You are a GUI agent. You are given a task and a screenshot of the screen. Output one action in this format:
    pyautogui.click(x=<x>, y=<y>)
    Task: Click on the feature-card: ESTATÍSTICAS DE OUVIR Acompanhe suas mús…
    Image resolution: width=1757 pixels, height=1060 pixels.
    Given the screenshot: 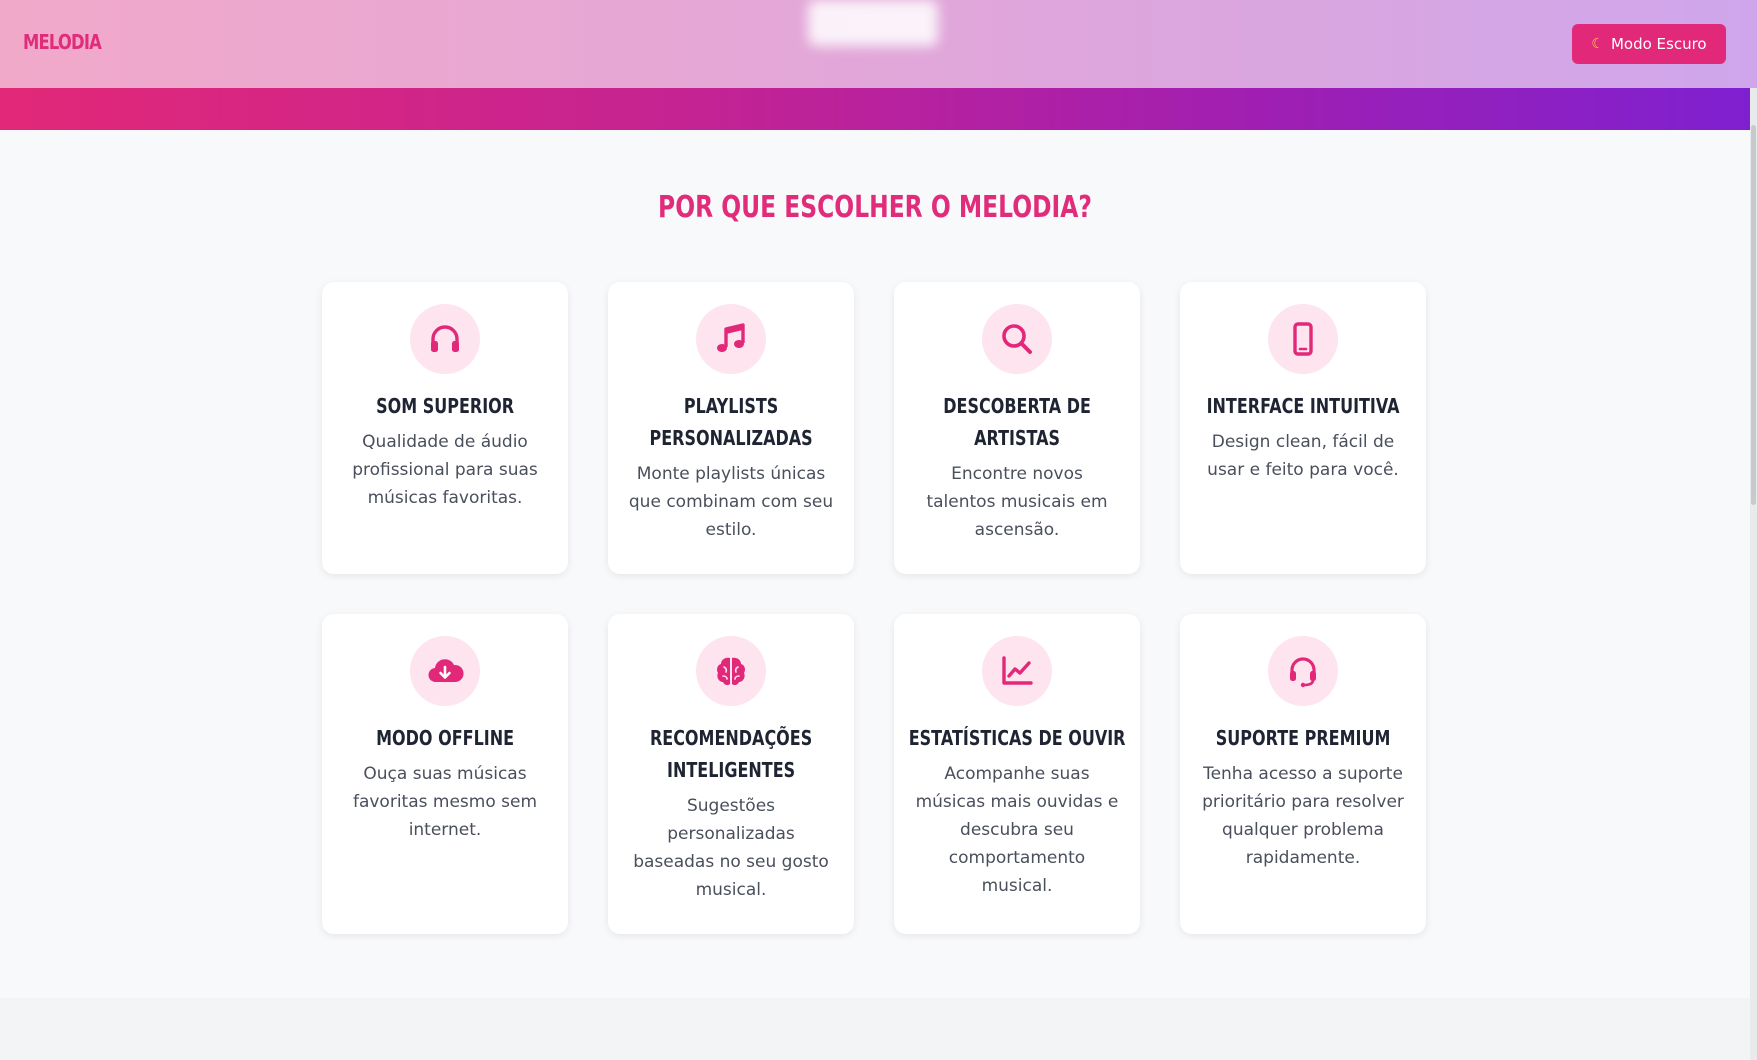 What is the action you would take?
    pyautogui.click(x=1017, y=774)
    